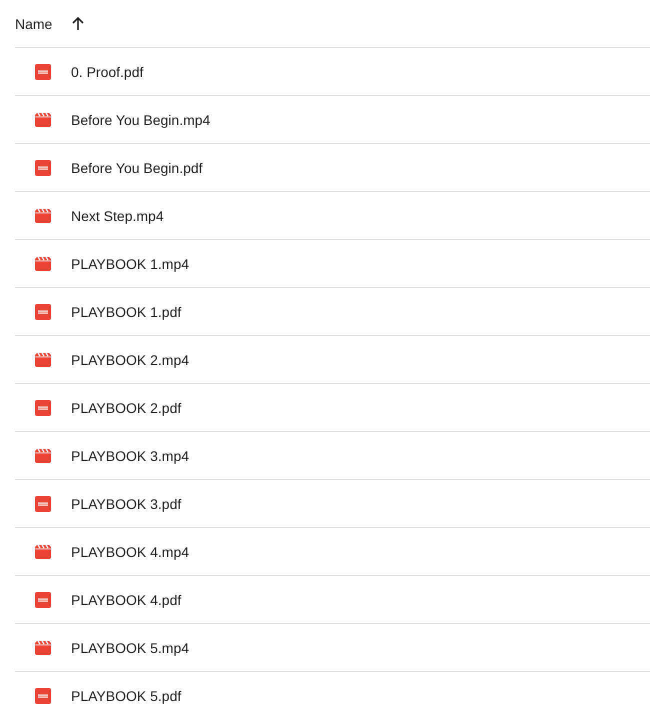 This screenshot has height=718, width=650. What do you see at coordinates (130, 552) in the screenshot?
I see `file-name: PLAYBOOK 4.mp4` at bounding box center [130, 552].